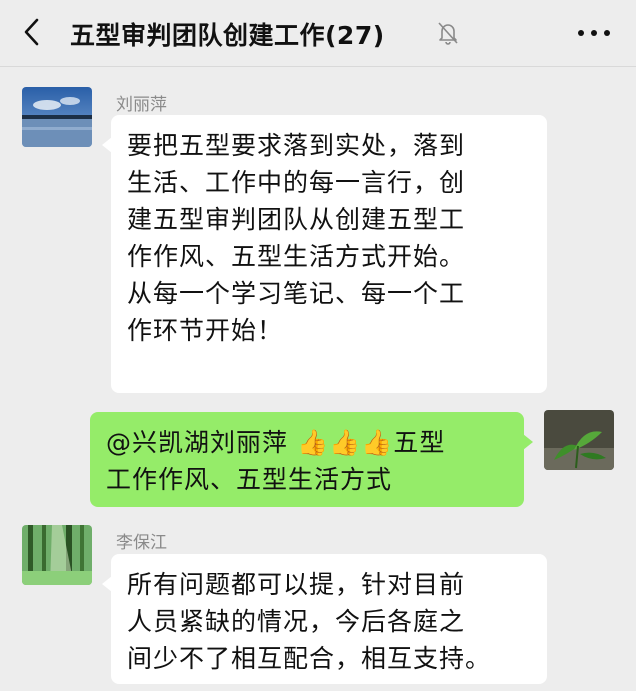 The width and height of the screenshot is (636, 691). What do you see at coordinates (205, 330) in the screenshot?
I see `message-line: 作环节开始！` at bounding box center [205, 330].